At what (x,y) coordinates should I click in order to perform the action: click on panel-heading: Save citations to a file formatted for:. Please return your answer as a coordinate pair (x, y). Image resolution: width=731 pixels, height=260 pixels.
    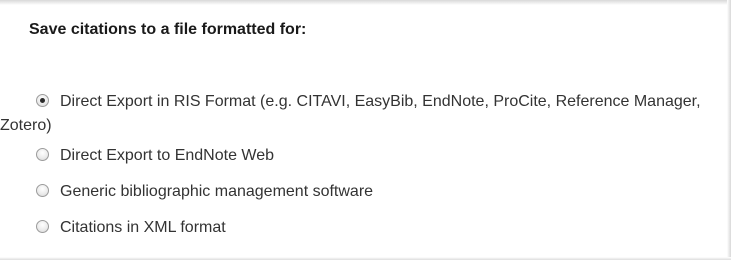
    Looking at the image, I should click on (168, 29).